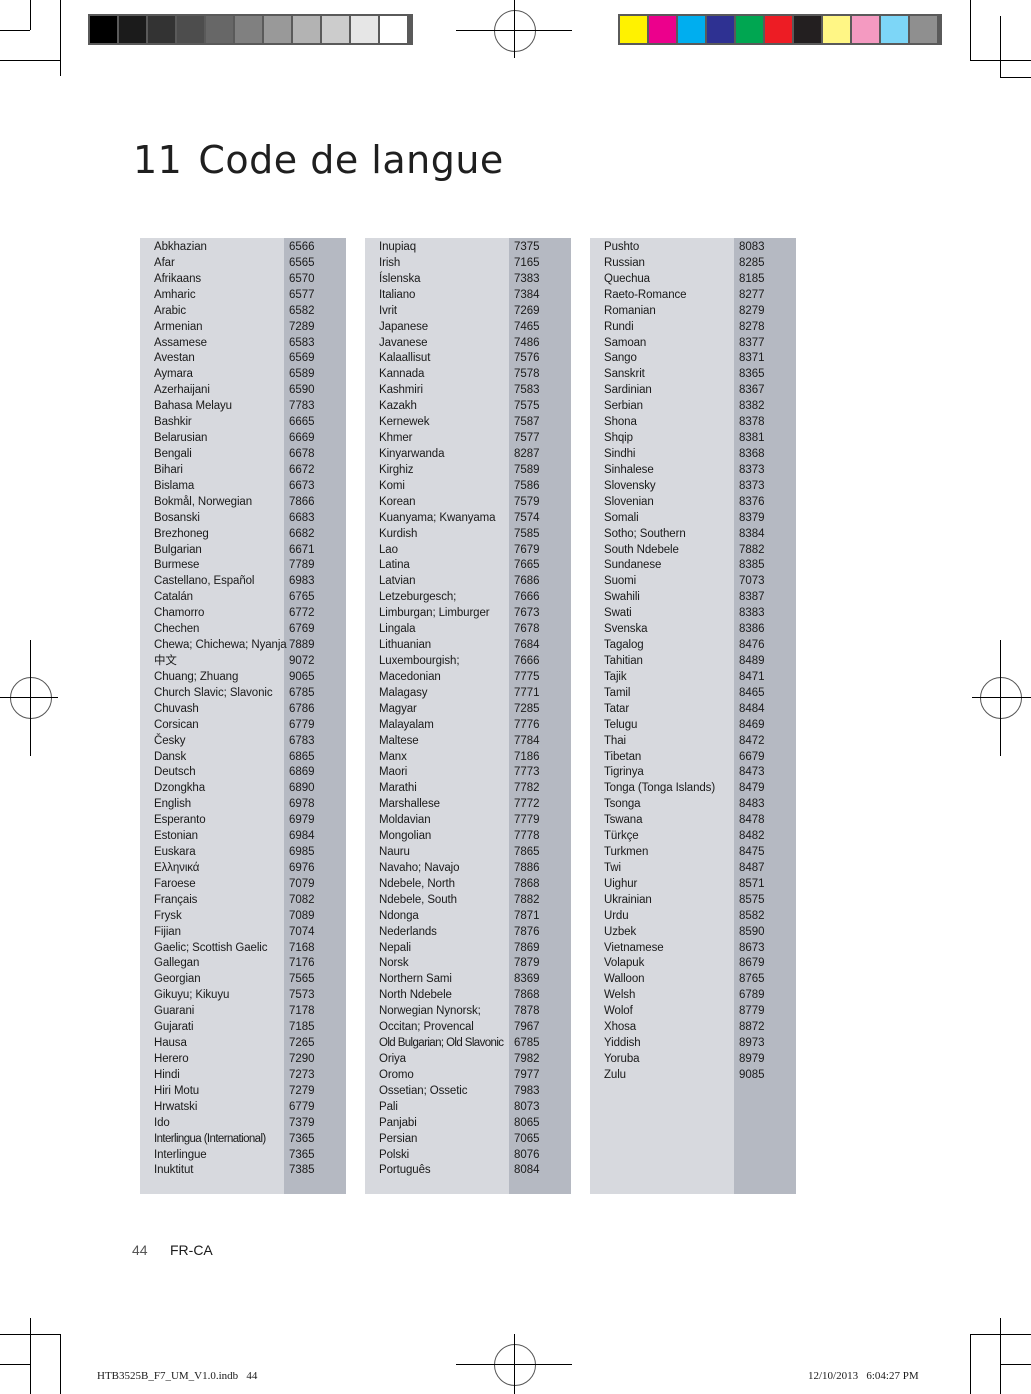 The width and height of the screenshot is (1031, 1394). What do you see at coordinates (243, 535) in the screenshot?
I see `language-row: Brezhoneg 6682` at bounding box center [243, 535].